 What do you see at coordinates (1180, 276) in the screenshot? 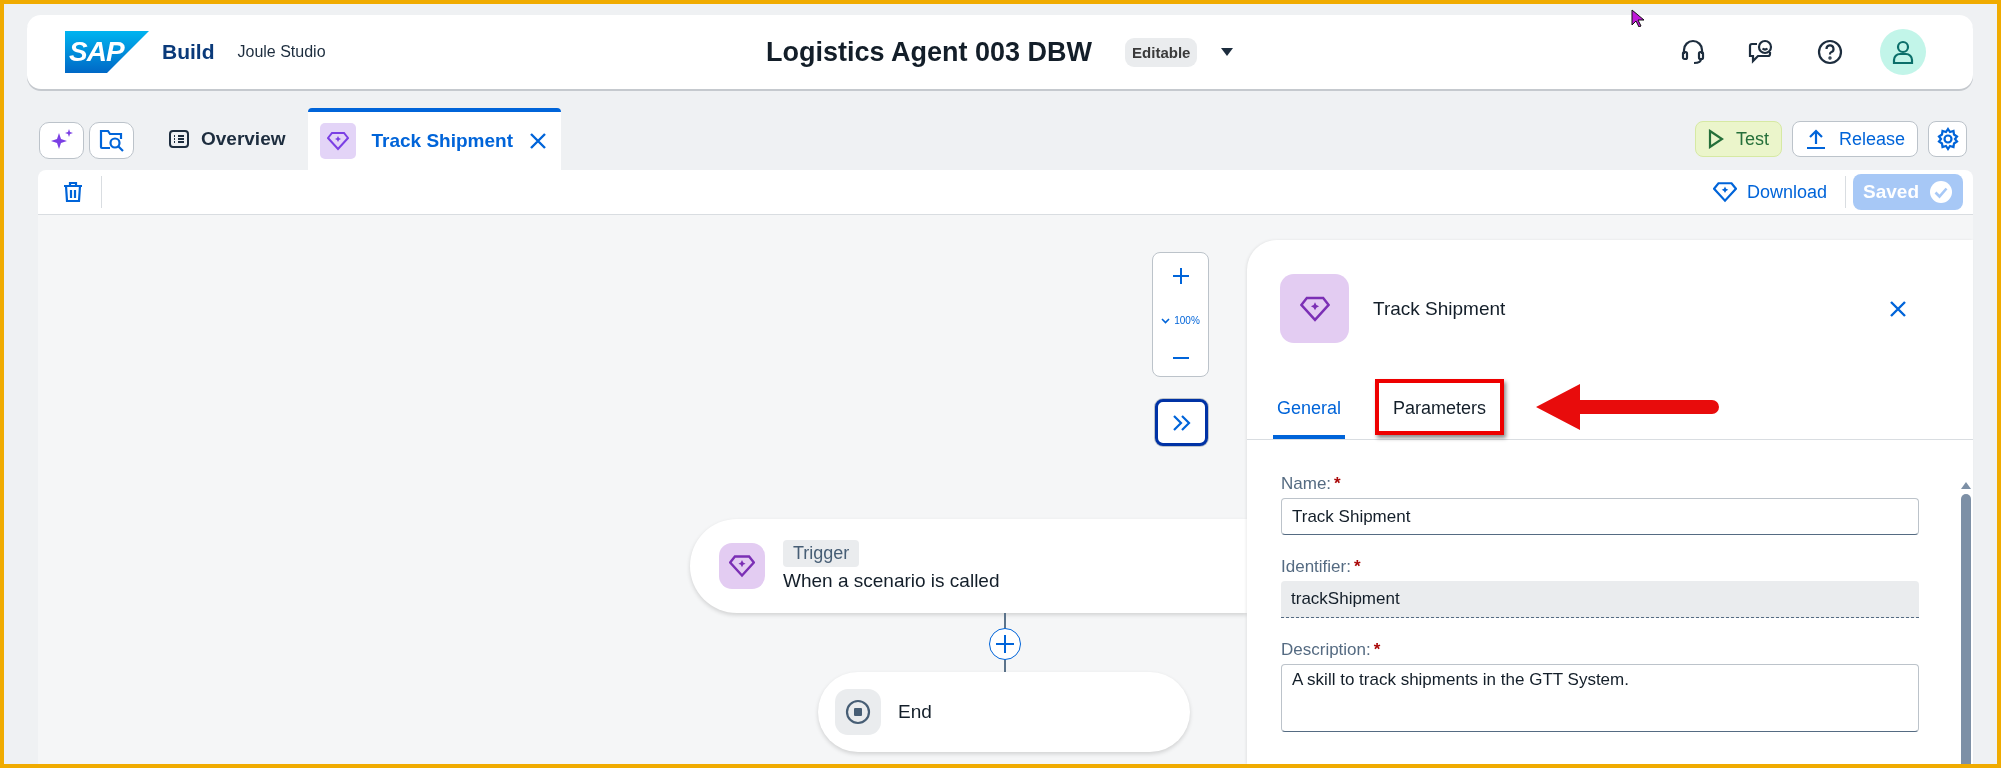
I see `zoom-in-icon` at bounding box center [1180, 276].